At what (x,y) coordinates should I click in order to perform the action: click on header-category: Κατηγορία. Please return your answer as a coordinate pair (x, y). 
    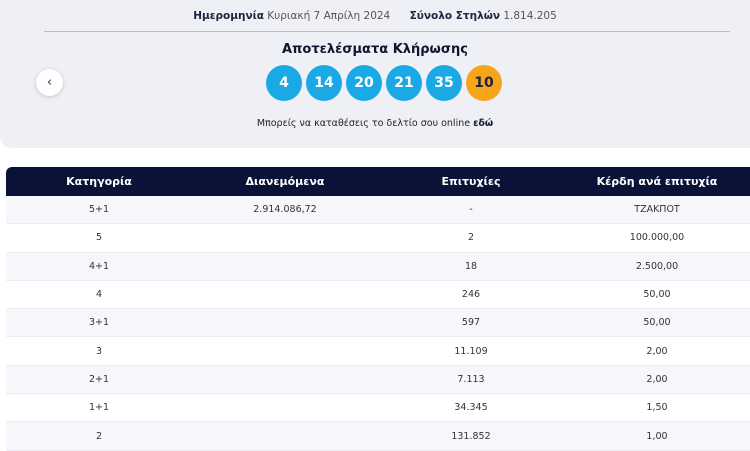
    Looking at the image, I should click on (99, 181).